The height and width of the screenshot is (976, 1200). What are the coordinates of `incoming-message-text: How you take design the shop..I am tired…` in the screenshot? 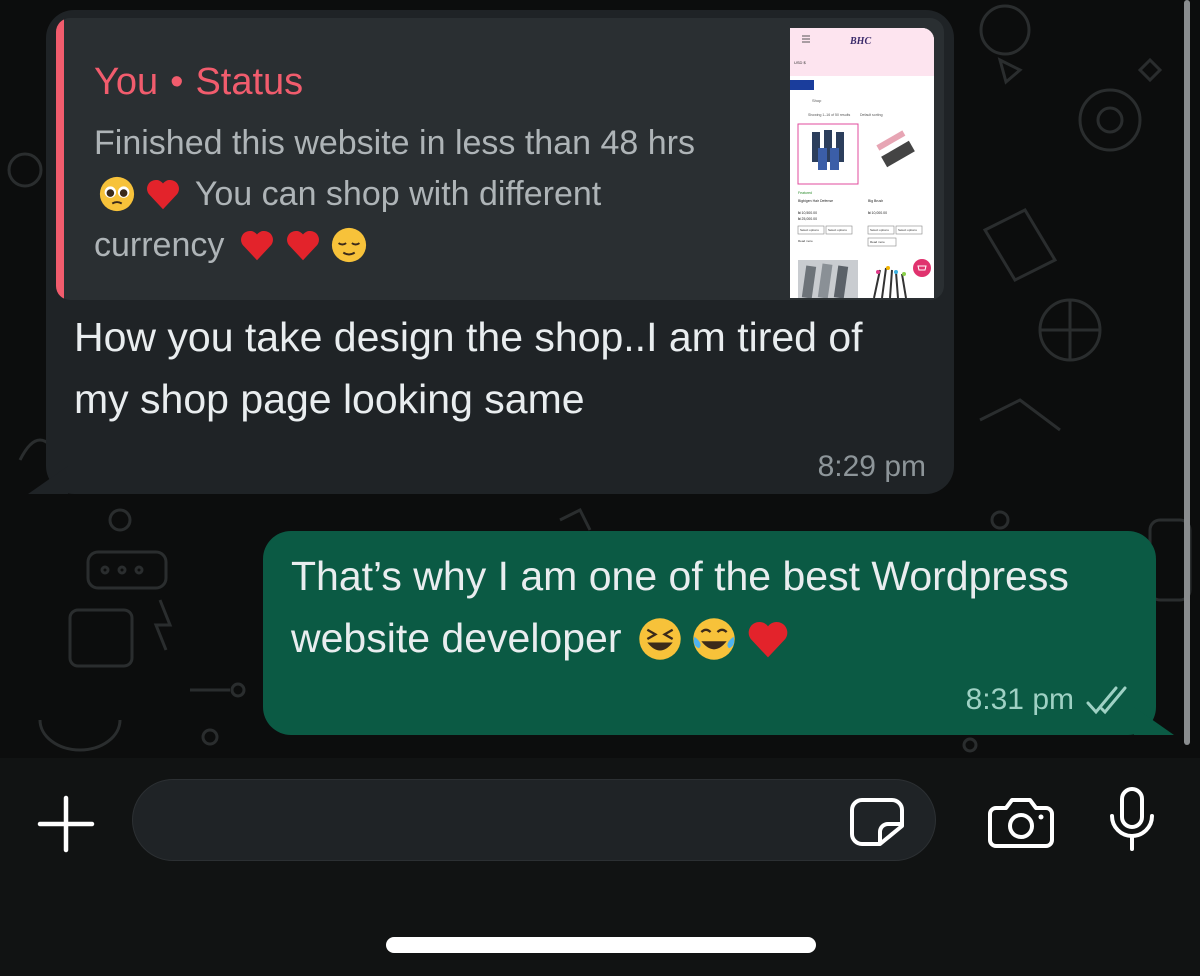 It's located at (468, 368).